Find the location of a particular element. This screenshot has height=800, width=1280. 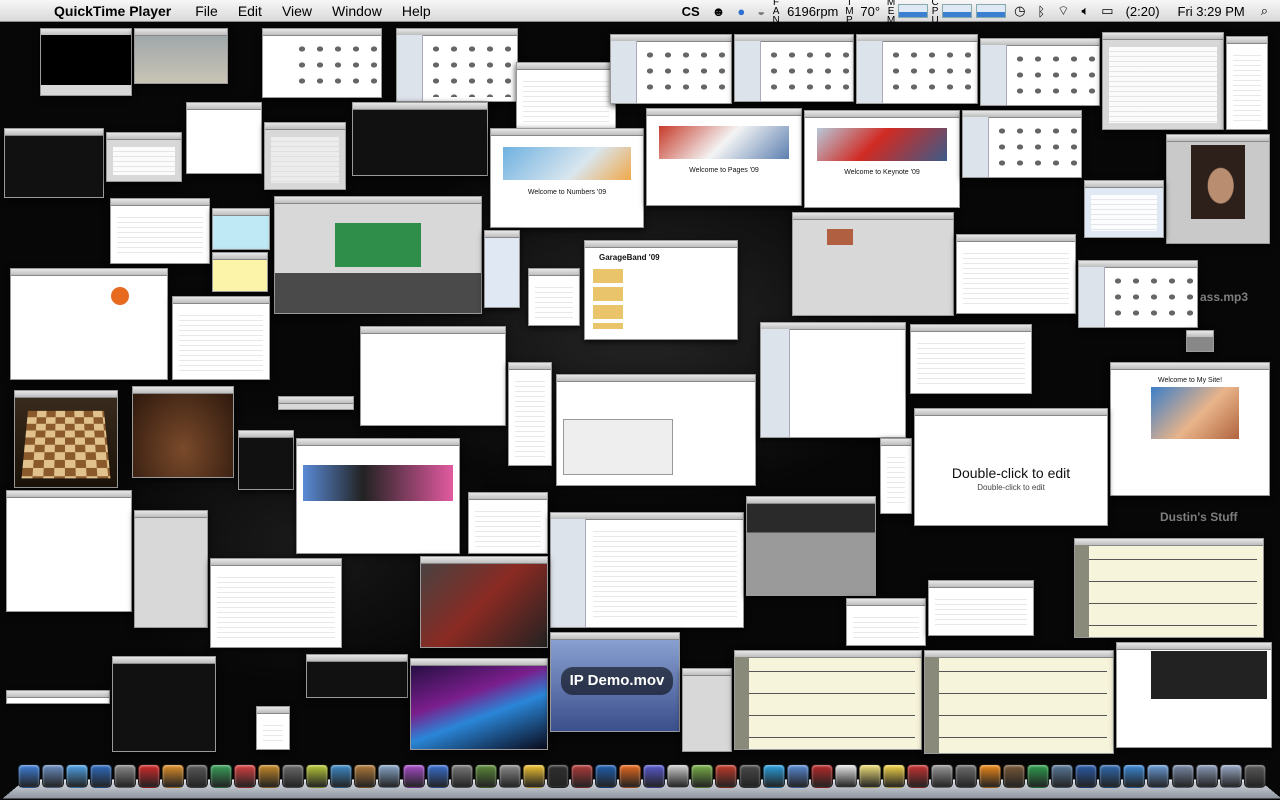

logic-window-thumbnail is located at coordinates (378, 255).